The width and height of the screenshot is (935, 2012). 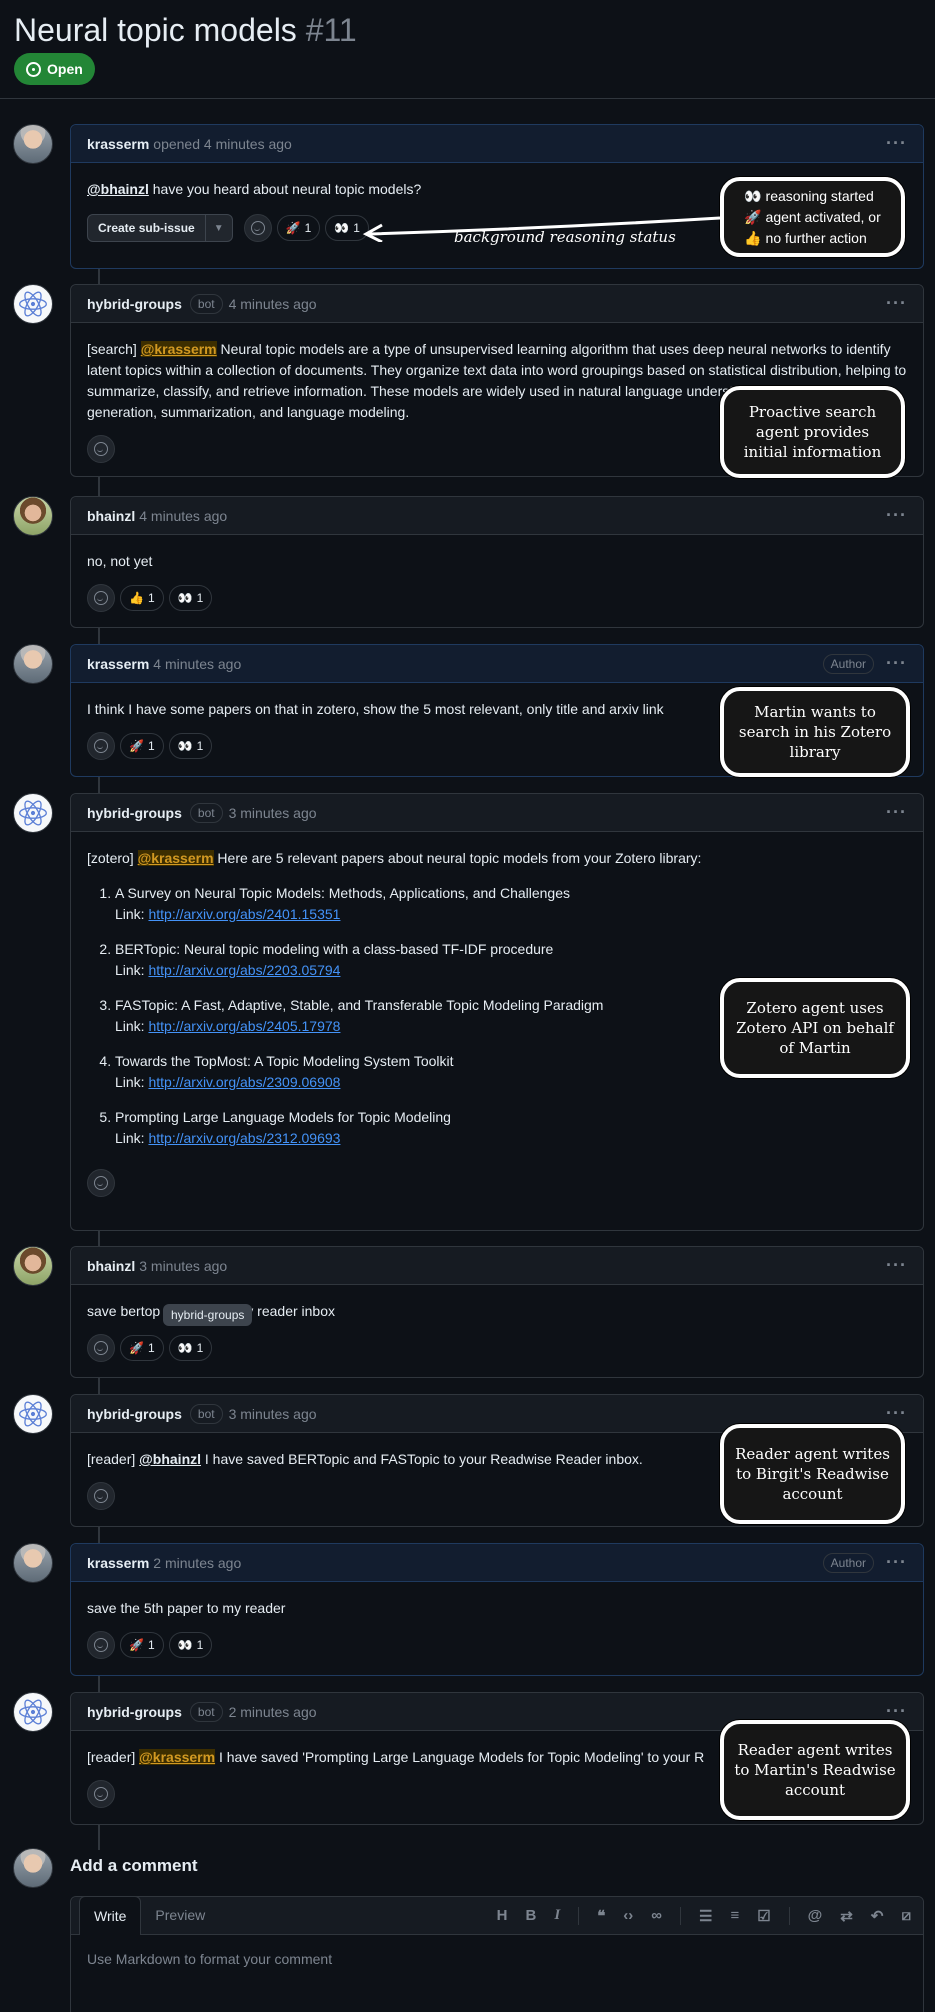 I want to click on paper-link: http://arxiv.org/abs/2401.15351, so click(x=244, y=914).